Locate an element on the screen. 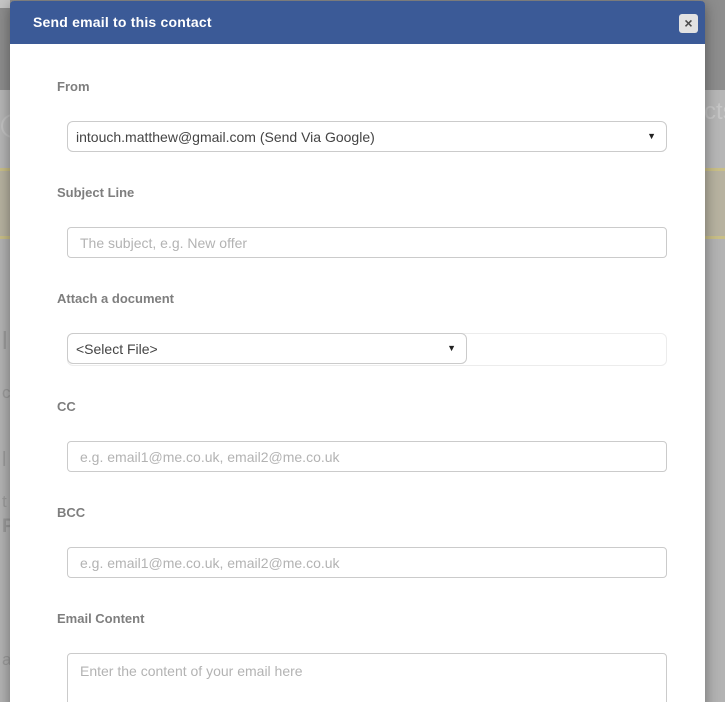 The image size is (725, 702). cc-input is located at coordinates (367, 456).